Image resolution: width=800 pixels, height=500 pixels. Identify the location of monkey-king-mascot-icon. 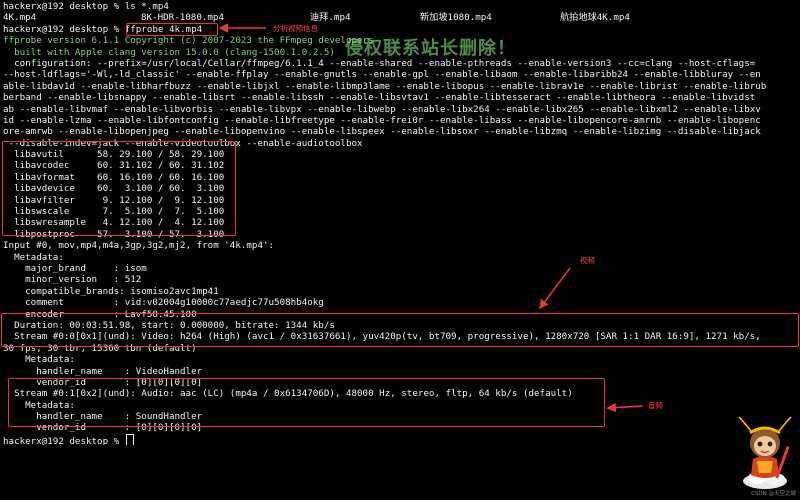
(765, 452).